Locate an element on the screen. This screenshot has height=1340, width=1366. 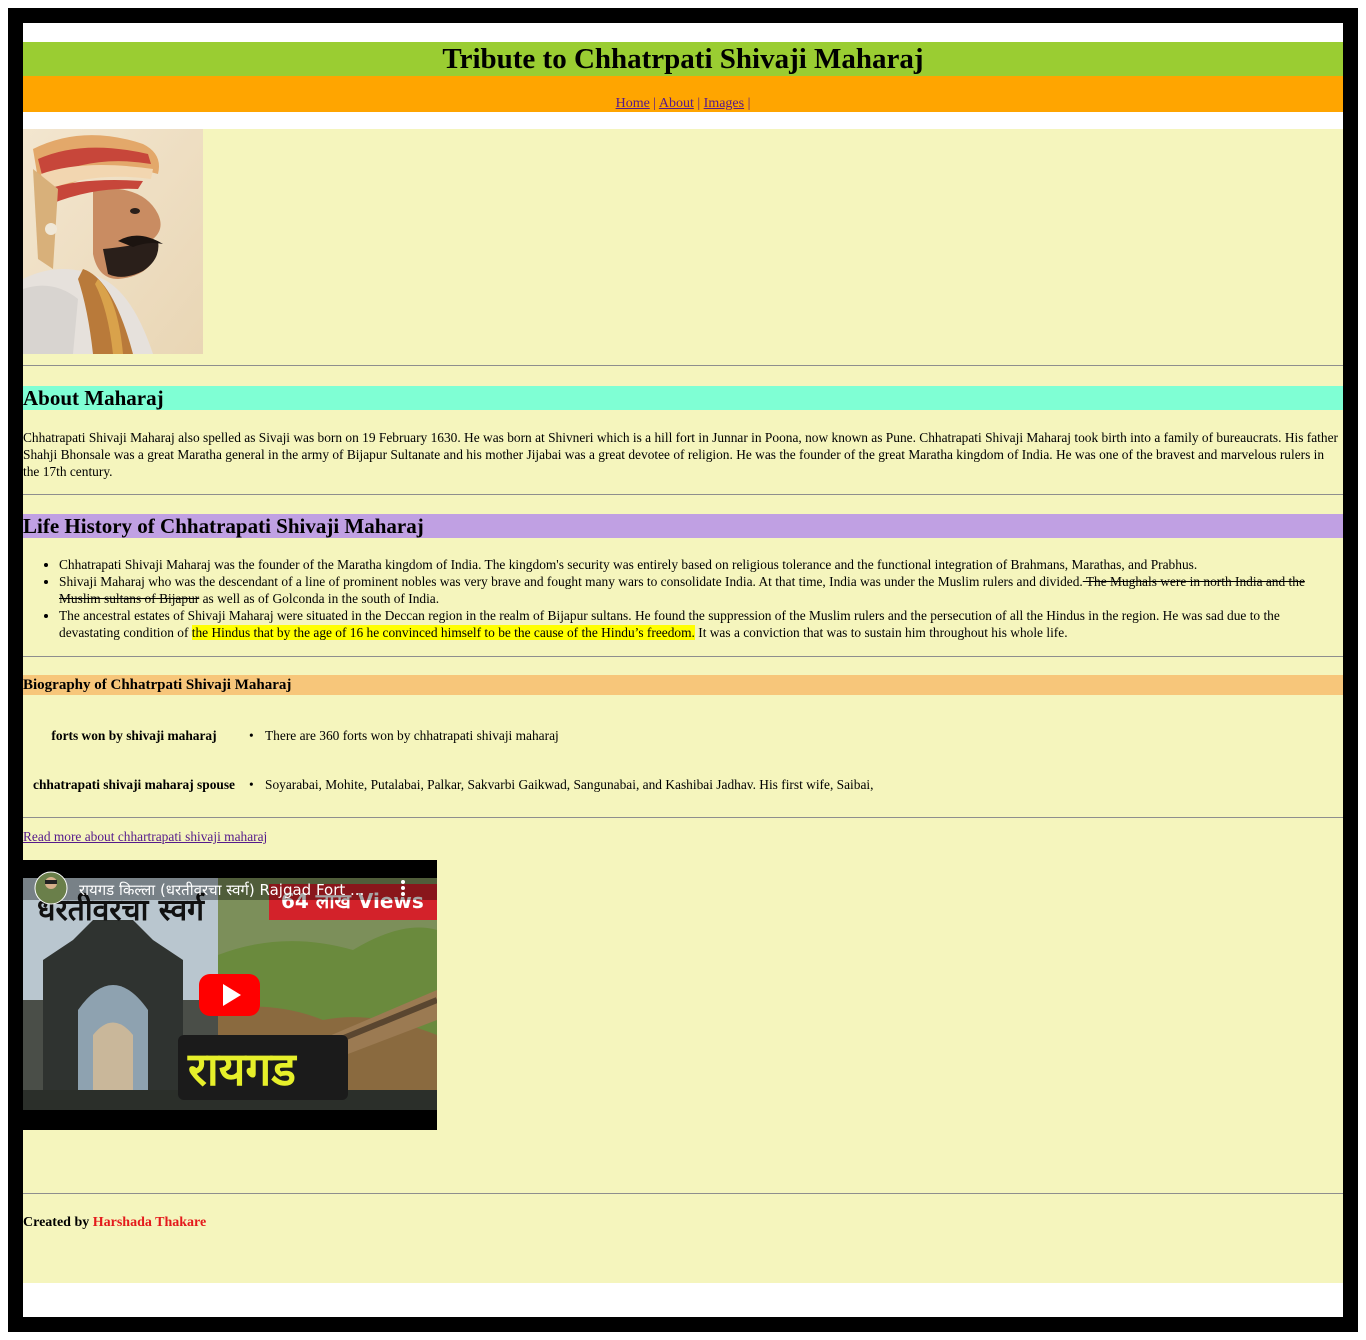
author-name: Harshada Thakare is located at coordinates (149, 1222).